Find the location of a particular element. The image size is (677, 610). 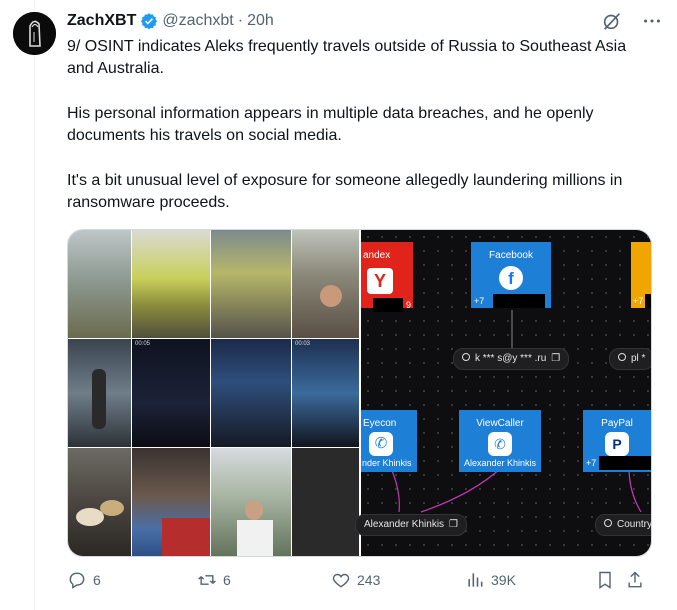

pill-text: Alexander Khinkis is located at coordinates (404, 524).